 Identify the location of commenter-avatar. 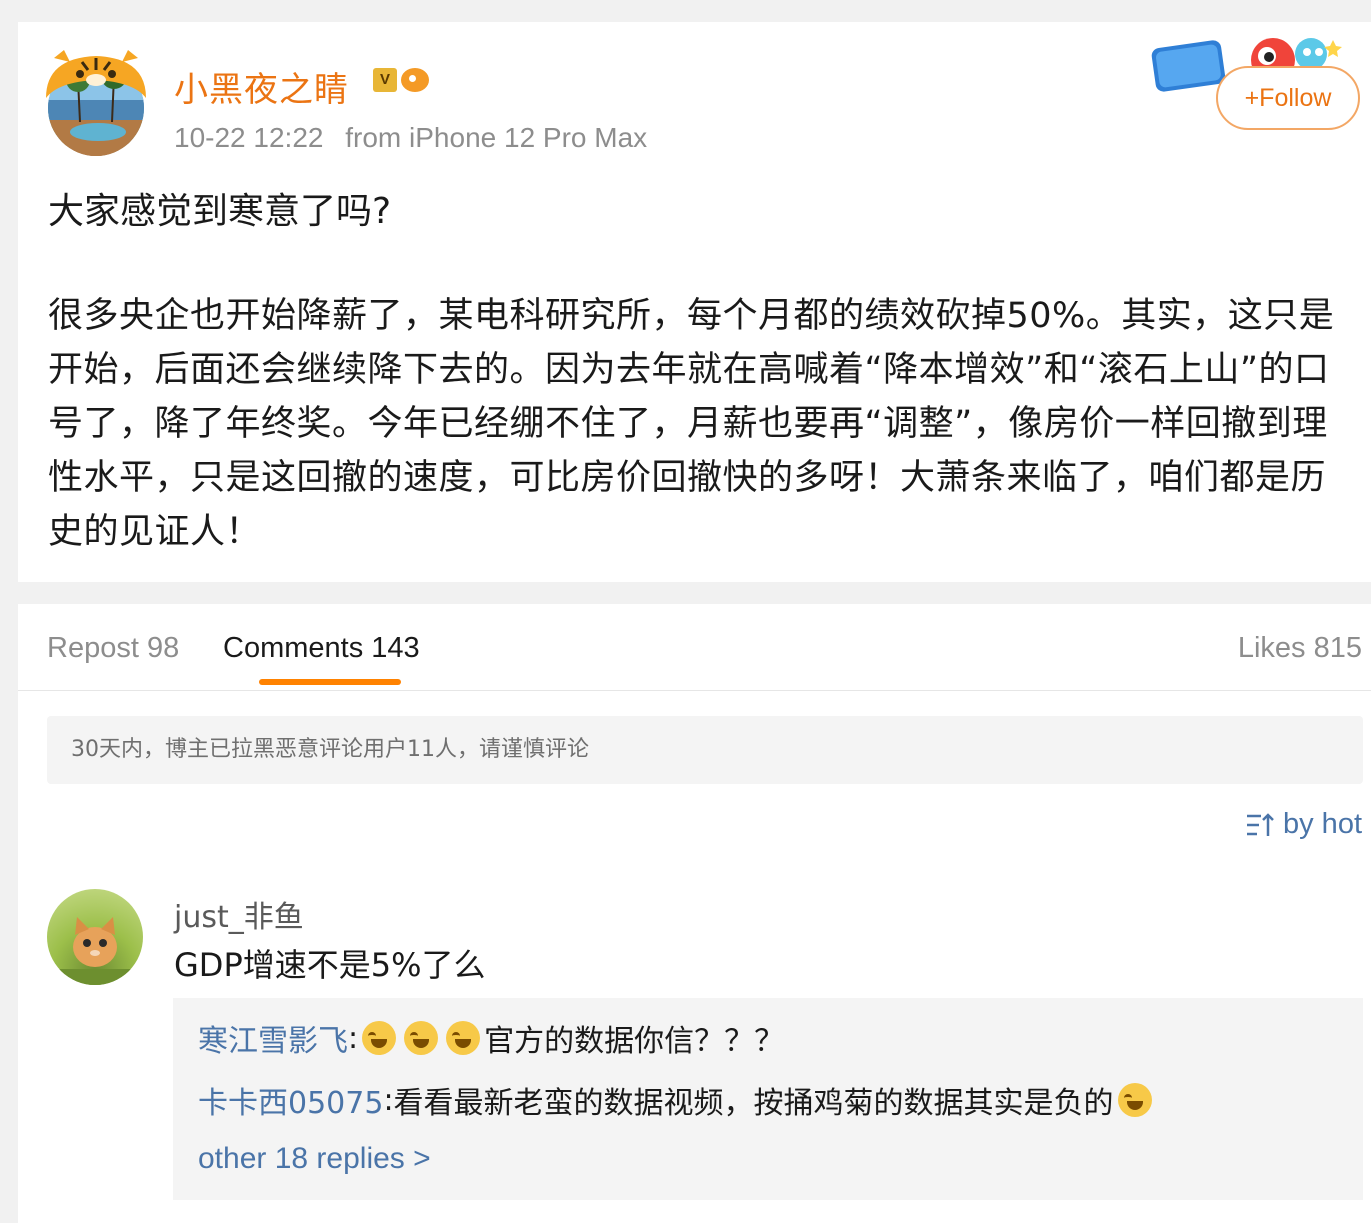
(95, 937).